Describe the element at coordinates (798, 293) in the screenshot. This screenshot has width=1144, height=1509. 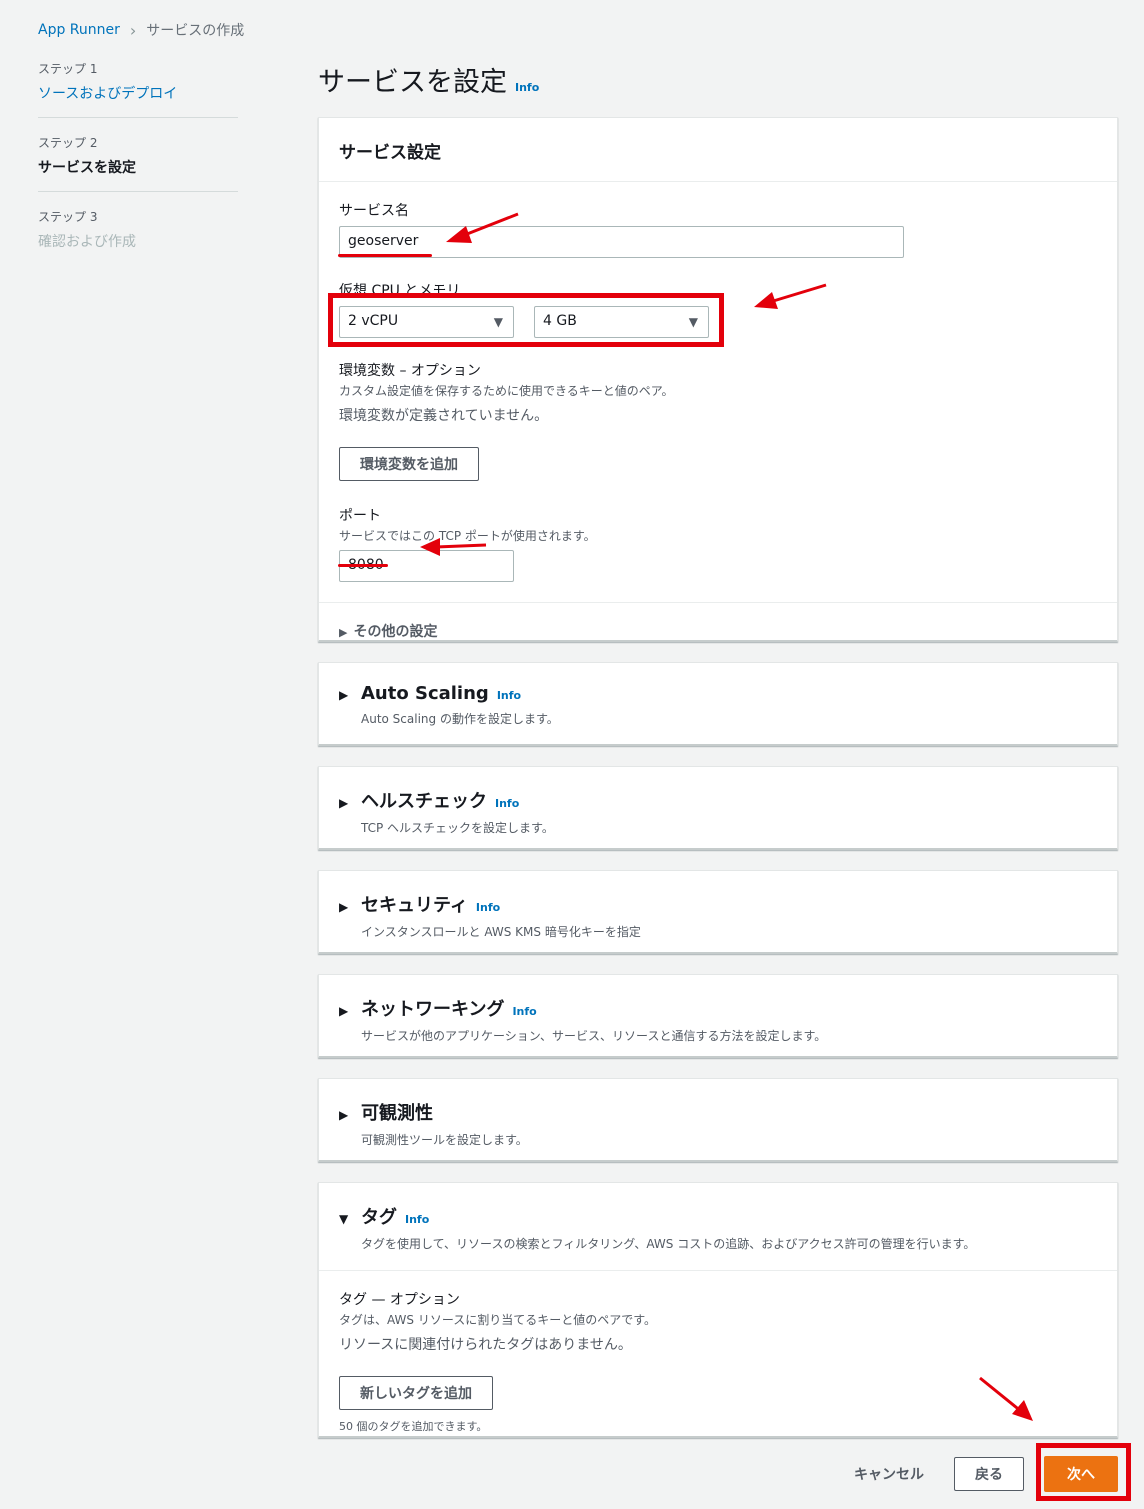
I see `arrow-cpu-memory` at that location.